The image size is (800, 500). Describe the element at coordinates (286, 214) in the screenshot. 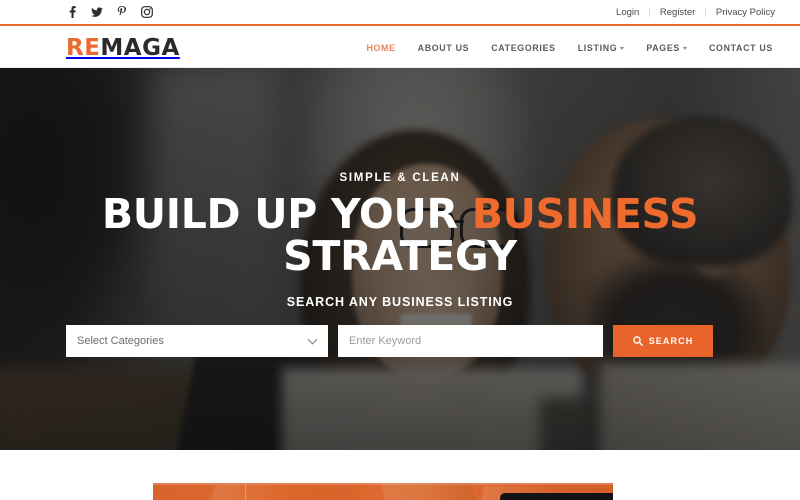

I see `hero-title-line1-plain: BUILD UP YOUR` at that location.